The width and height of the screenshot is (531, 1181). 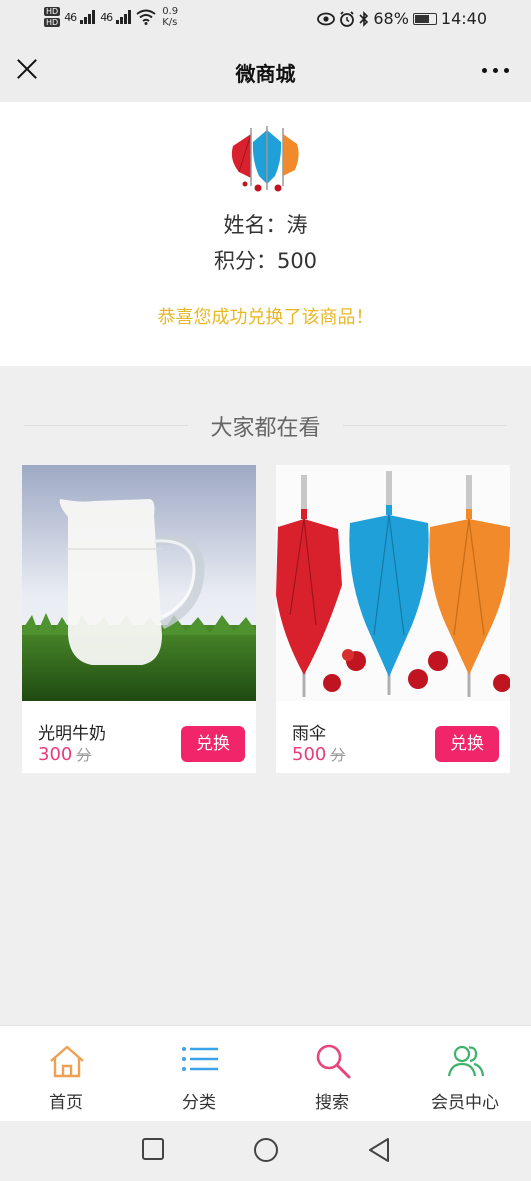 I want to click on tab-search: 搜索, so click(x=332, y=1074).